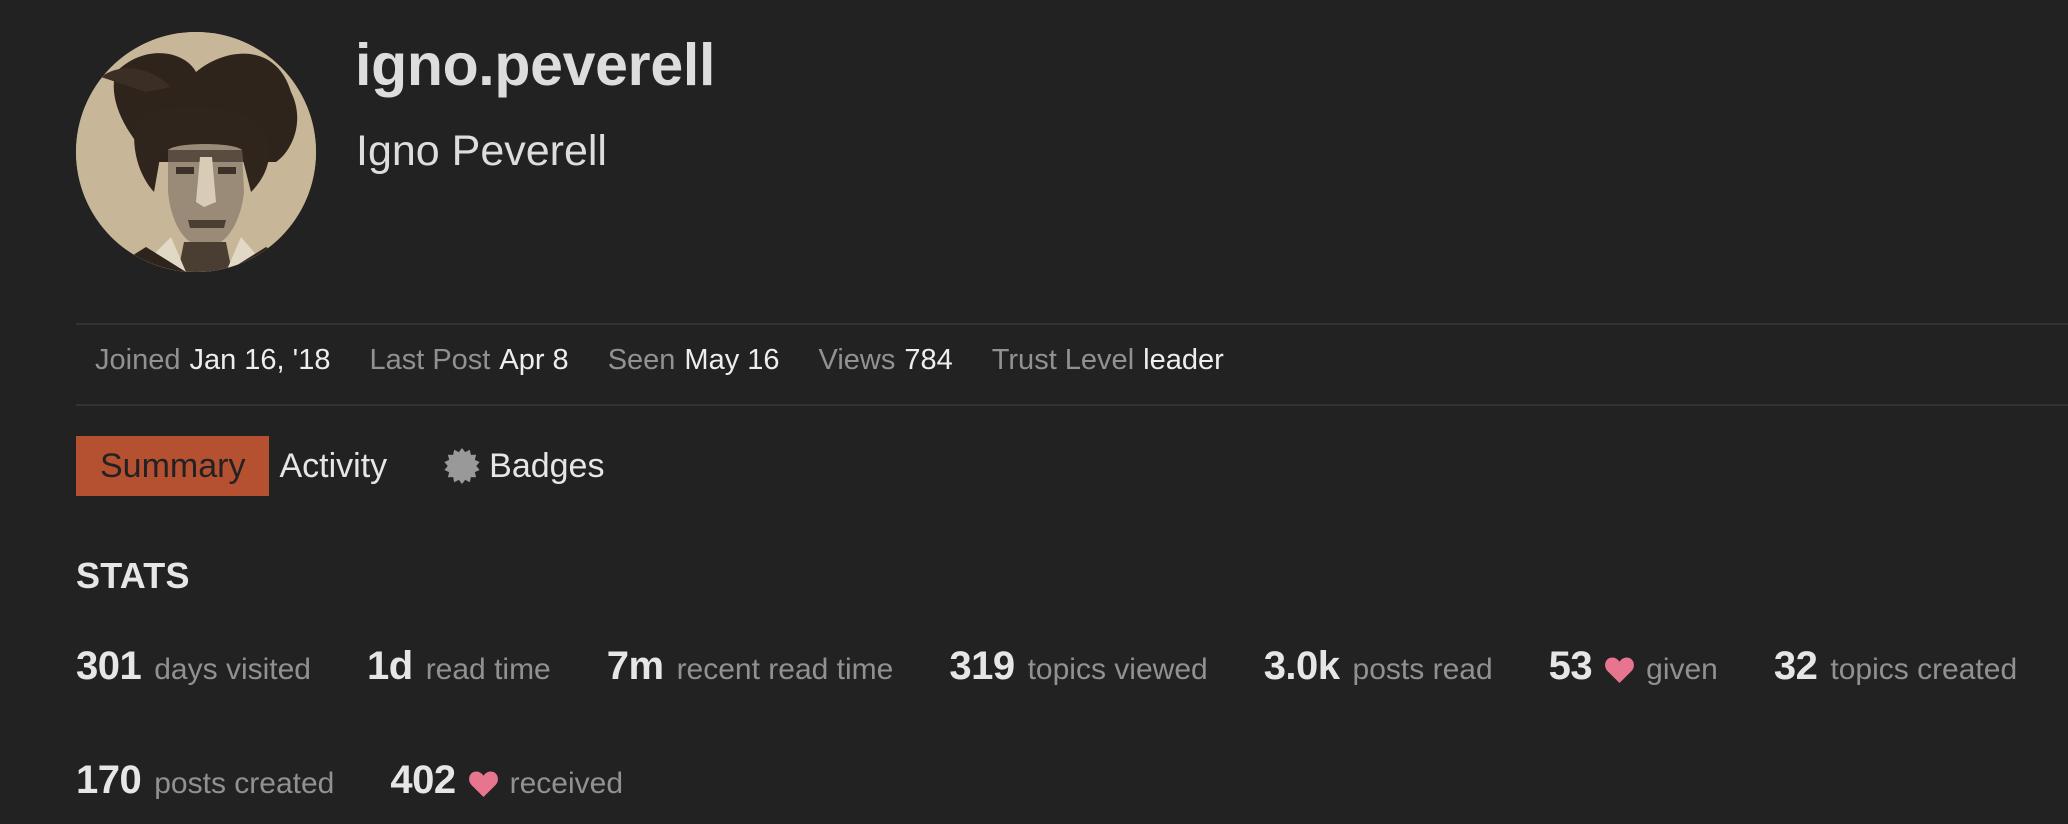 This screenshot has height=824, width=2068. I want to click on stat-days-visited: 301 days visited, so click(193, 666).